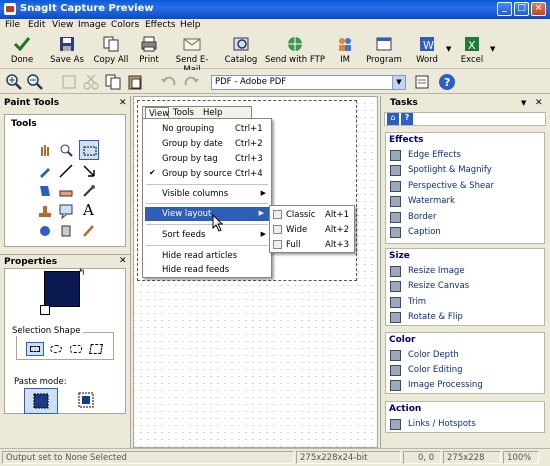 The width and height of the screenshot is (550, 466). I want to click on links-hotspots-icon, so click(395, 424).